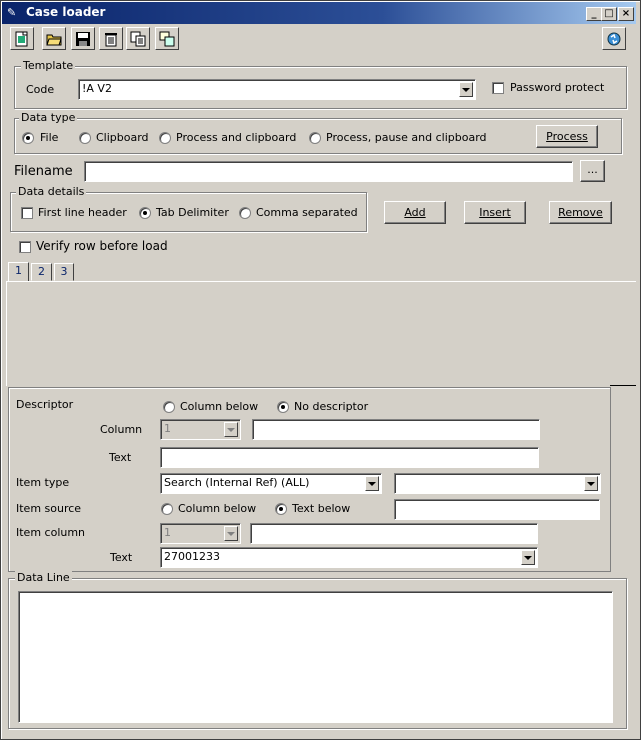 The height and width of the screenshot is (740, 641). I want to click on descriptor-text-label: Text, so click(120, 457).